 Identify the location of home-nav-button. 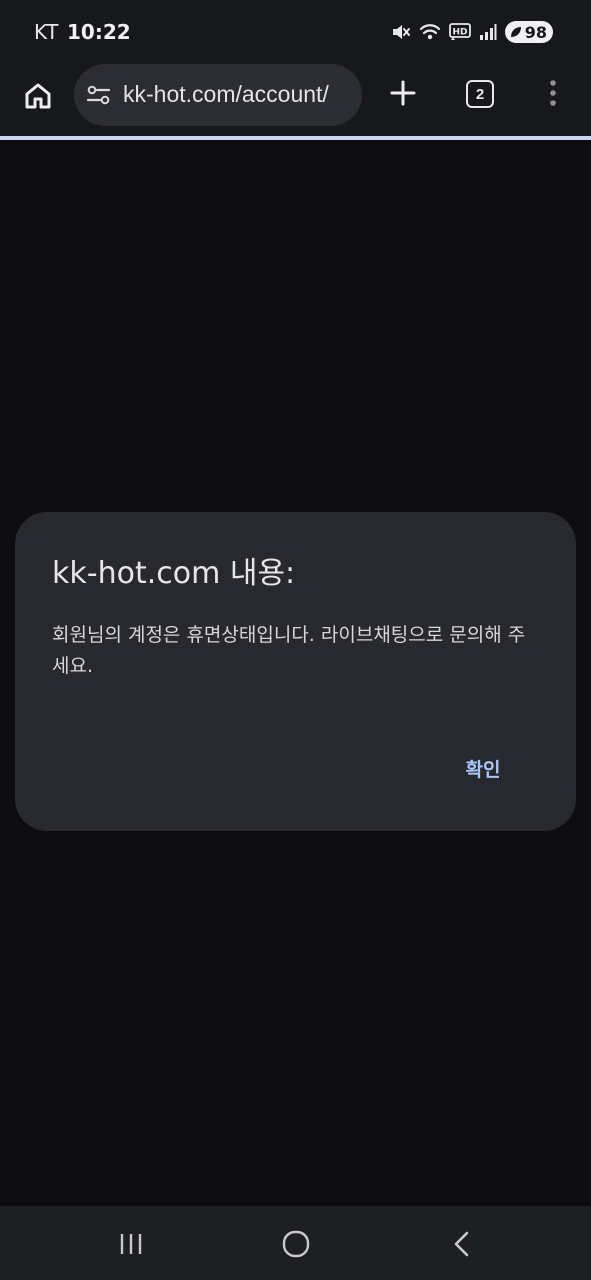
(296, 1244).